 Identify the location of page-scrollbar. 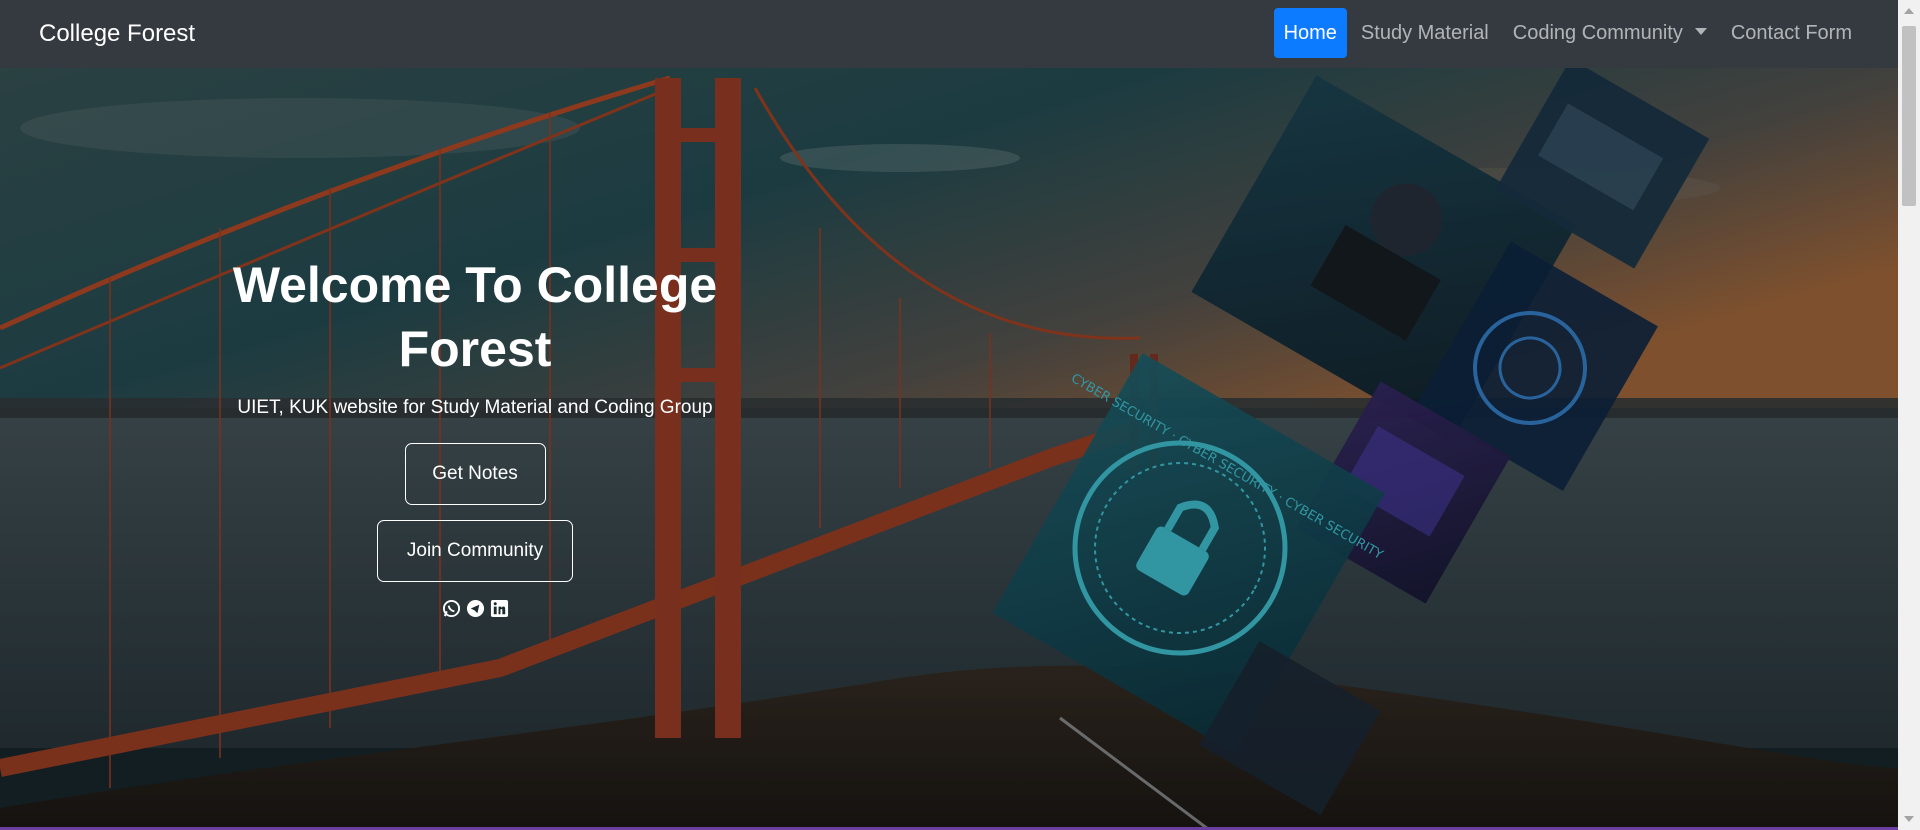
(1909, 415).